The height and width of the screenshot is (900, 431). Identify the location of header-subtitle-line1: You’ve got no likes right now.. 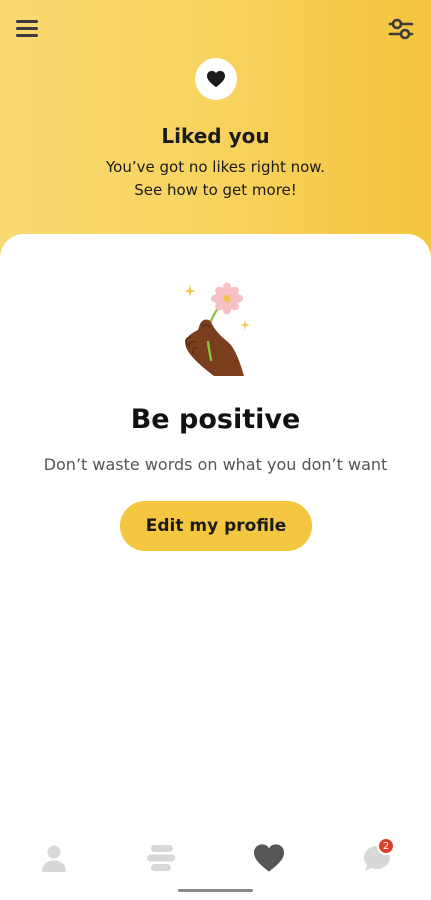
(215, 167).